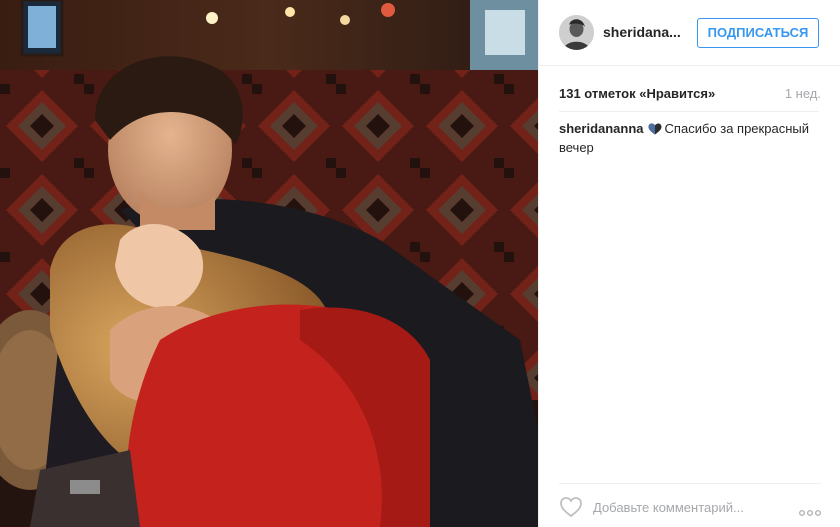  I want to click on post-meta: 131 отметок «Нравится» 1 нед., so click(690, 95).